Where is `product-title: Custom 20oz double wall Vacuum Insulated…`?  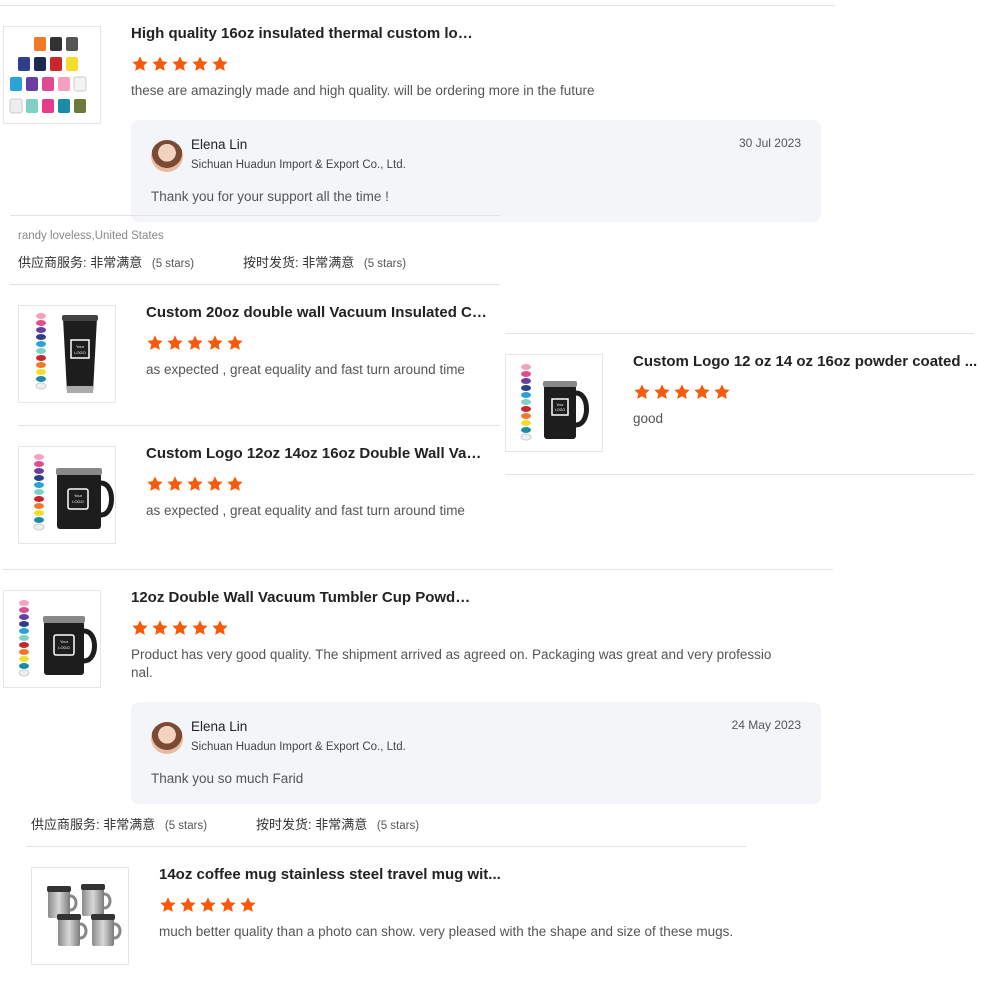 product-title: Custom 20oz double wall Vacuum Insulated… is located at coordinates (318, 312).